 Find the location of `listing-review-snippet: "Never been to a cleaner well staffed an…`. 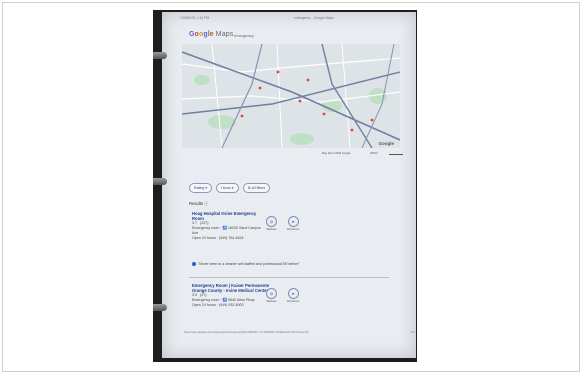

listing-review-snippet: "Never been to a cleaner well staffed an… is located at coordinates (247, 264).